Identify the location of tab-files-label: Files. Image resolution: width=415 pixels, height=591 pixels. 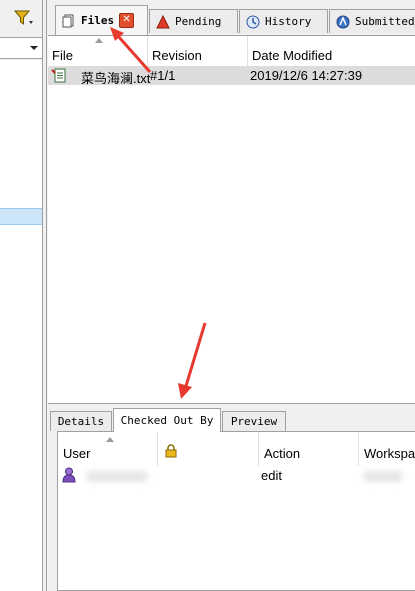
(98, 20).